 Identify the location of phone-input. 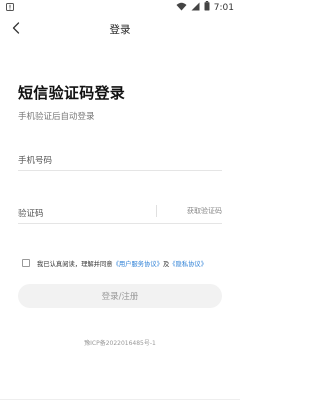
(83, 161).